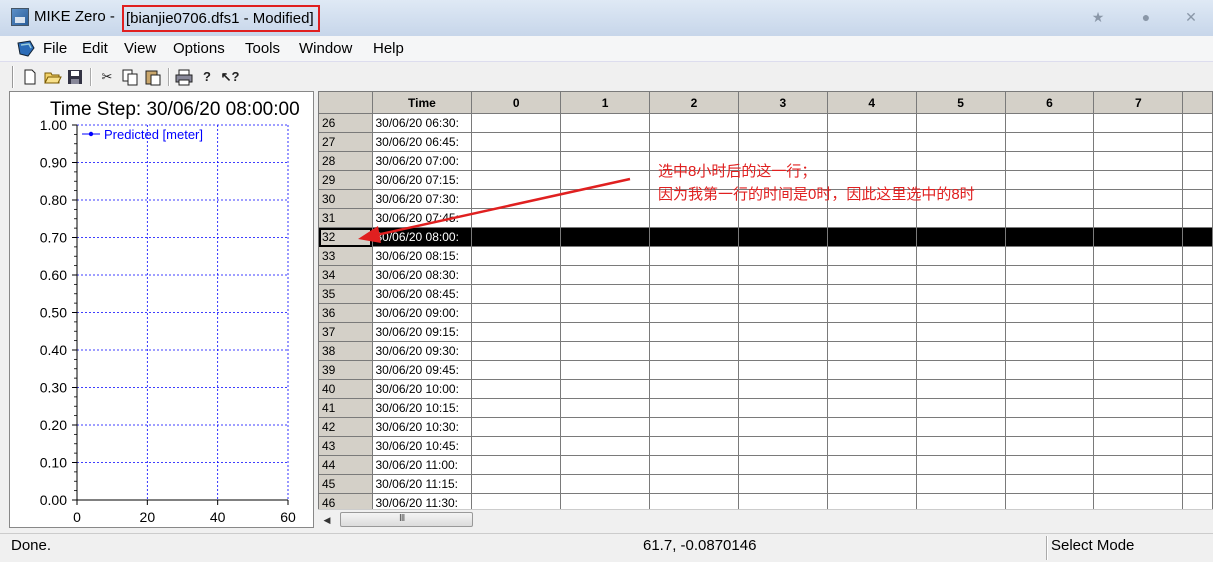  Describe the element at coordinates (422, 199) in the screenshot. I see `time-cell: 30/06/20 07:30:` at that location.